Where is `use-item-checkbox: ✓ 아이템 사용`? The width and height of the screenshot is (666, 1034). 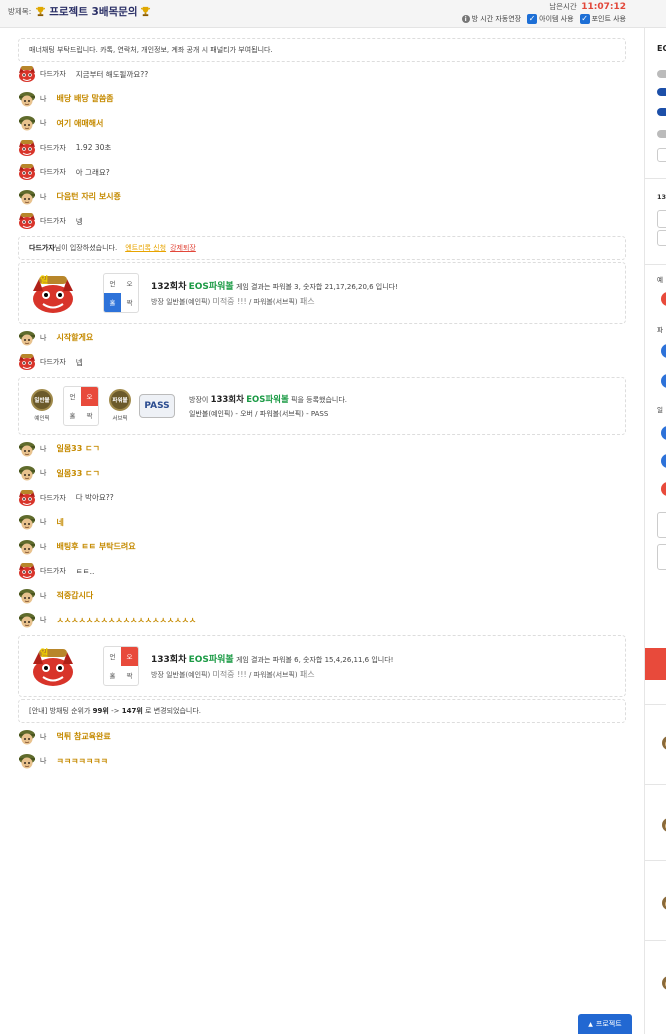 use-item-checkbox: ✓ 아이템 사용 is located at coordinates (550, 19).